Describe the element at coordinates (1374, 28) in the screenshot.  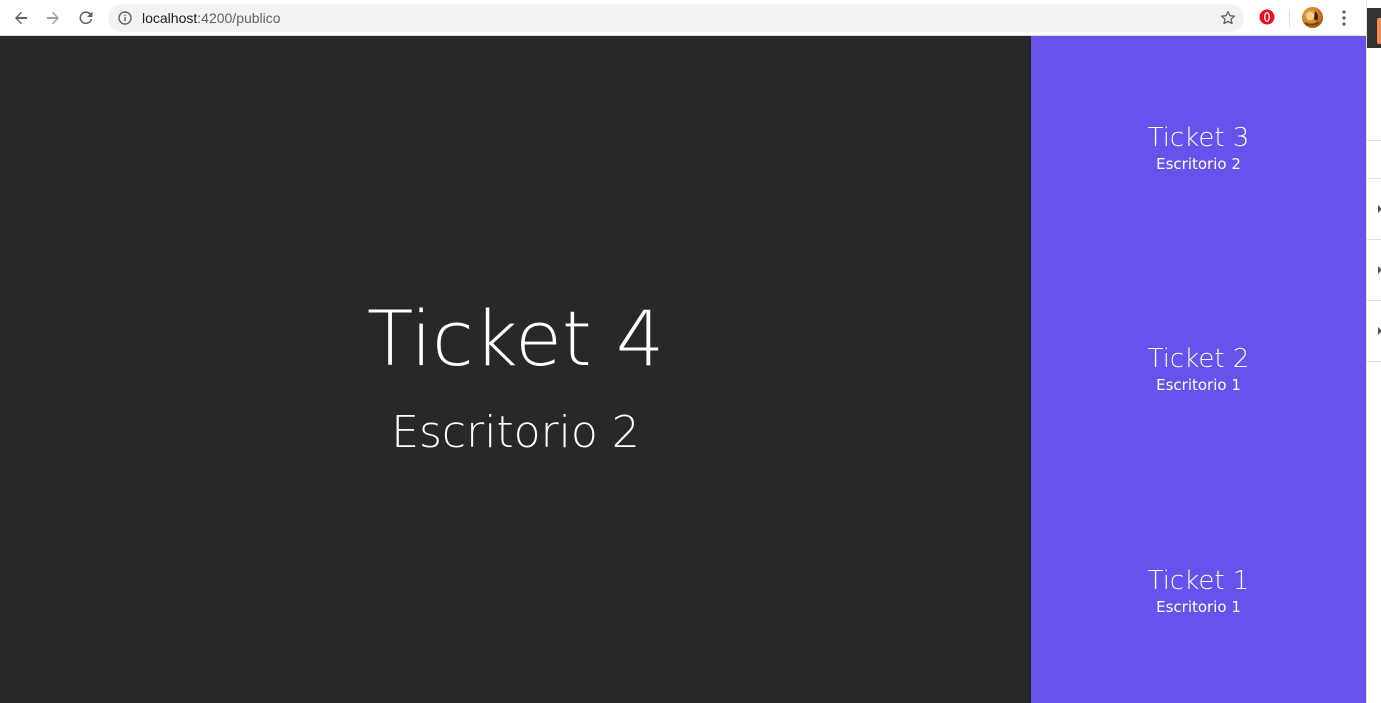
I see `devtools-header` at that location.